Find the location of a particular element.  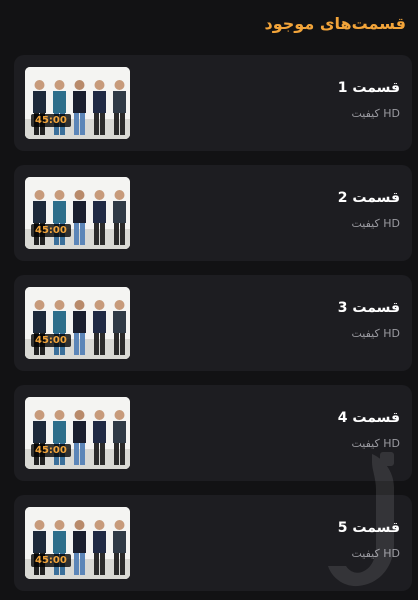

episode-title: قسمت 3 is located at coordinates (368, 308).